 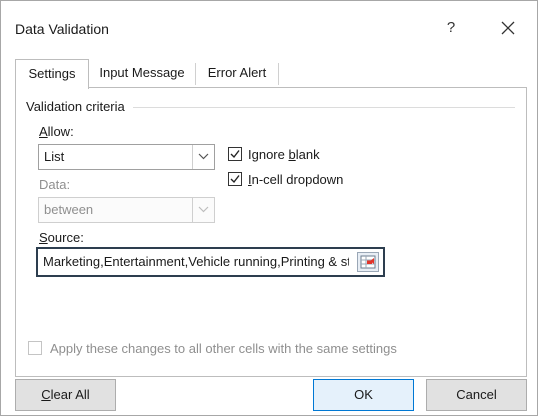 What do you see at coordinates (307, 154) in the screenshot?
I see `ignore-blank-text-post: lank` at bounding box center [307, 154].